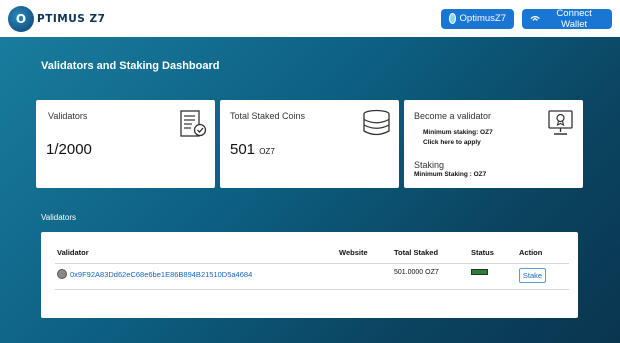 The width and height of the screenshot is (620, 343). What do you see at coordinates (193, 123) in the screenshot?
I see `certificate-icon` at bounding box center [193, 123].